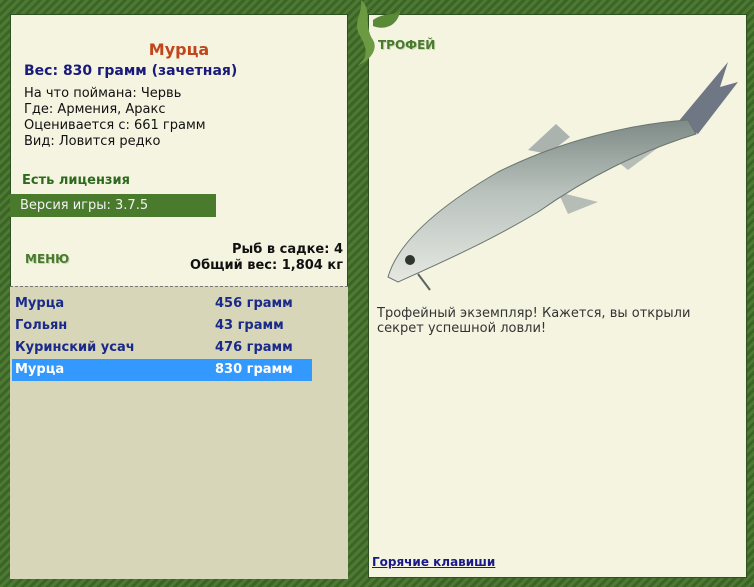  What do you see at coordinates (410, 260) in the screenshot?
I see `fish-eye` at bounding box center [410, 260].